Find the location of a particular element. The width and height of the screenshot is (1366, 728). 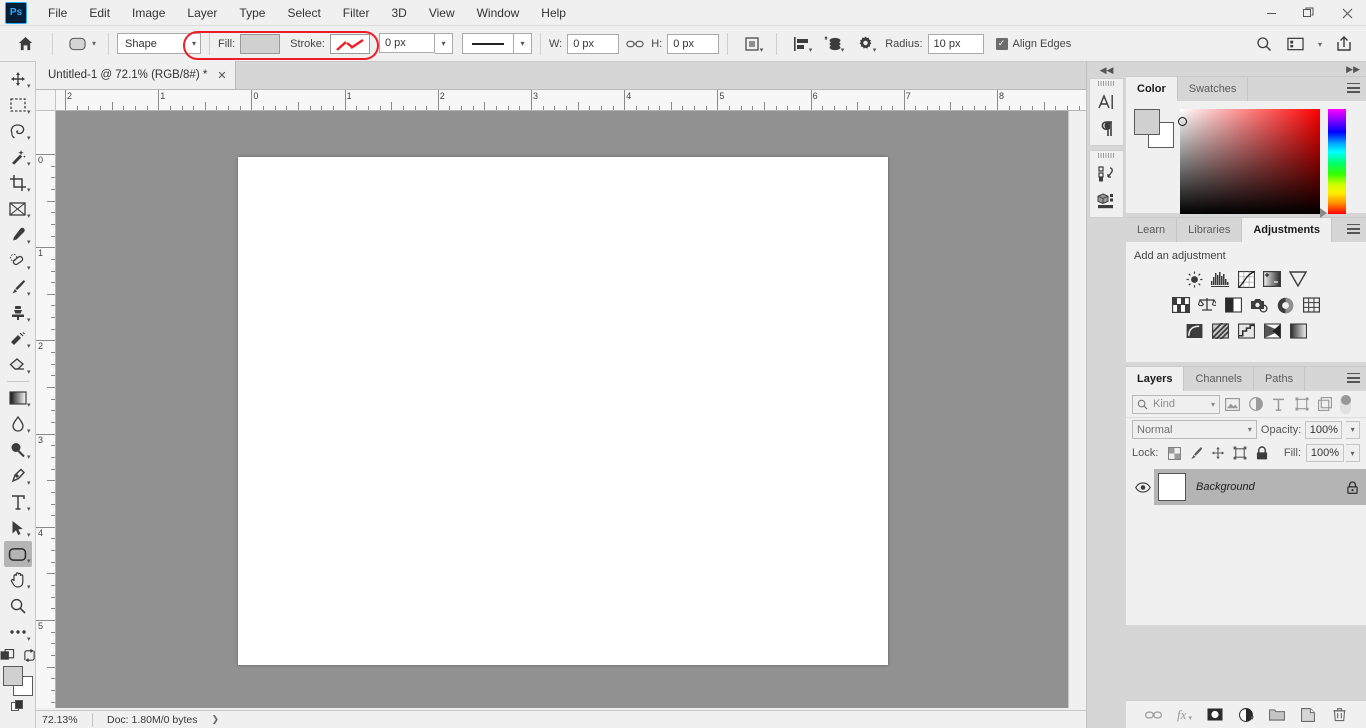

tab-color: Color is located at coordinates (1152, 89).